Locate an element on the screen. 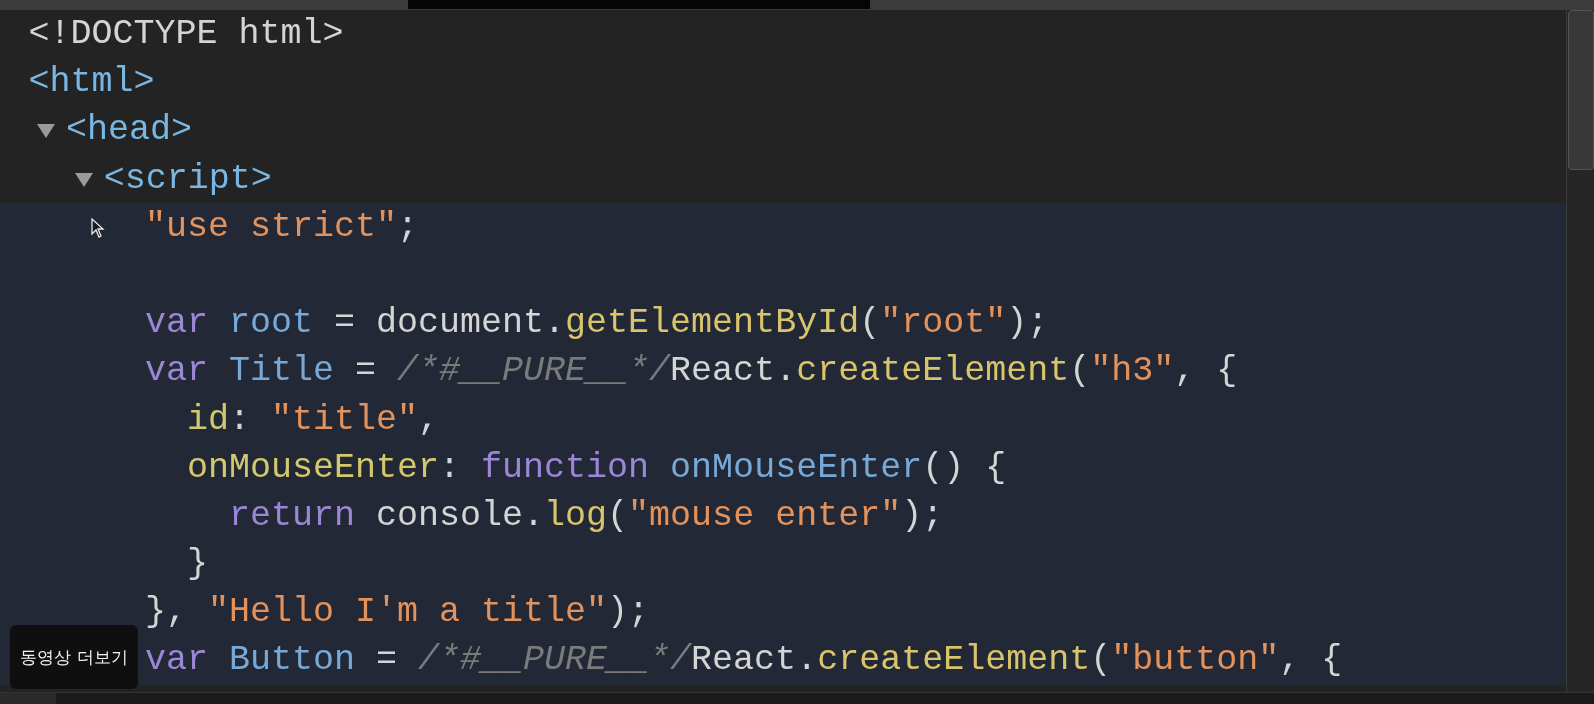 The width and height of the screenshot is (1594, 704). dom-node: <html> is located at coordinates (91, 82).